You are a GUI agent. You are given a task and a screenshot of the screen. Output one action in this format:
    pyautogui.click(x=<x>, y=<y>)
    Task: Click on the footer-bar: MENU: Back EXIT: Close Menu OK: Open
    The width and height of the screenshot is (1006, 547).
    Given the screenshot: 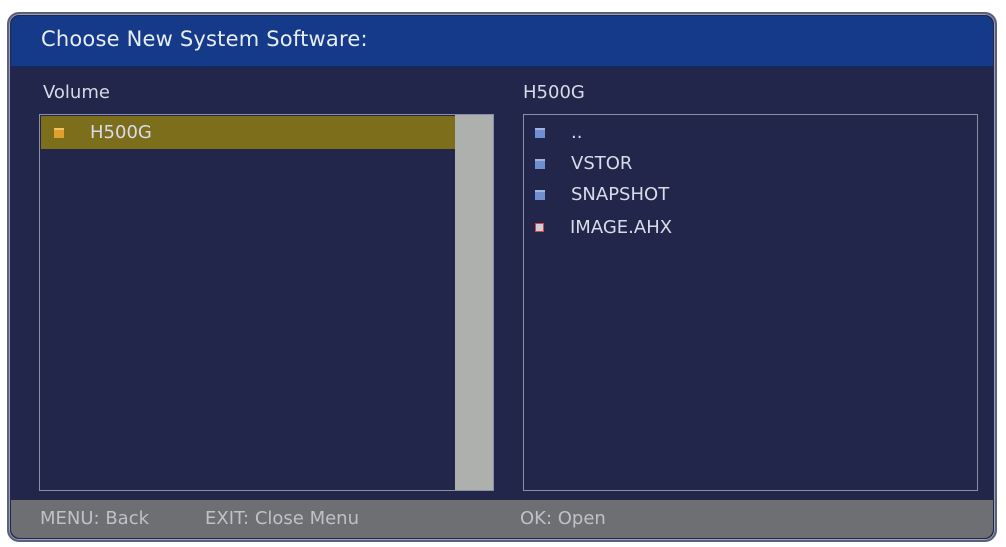 What is the action you would take?
    pyautogui.click(x=502, y=519)
    